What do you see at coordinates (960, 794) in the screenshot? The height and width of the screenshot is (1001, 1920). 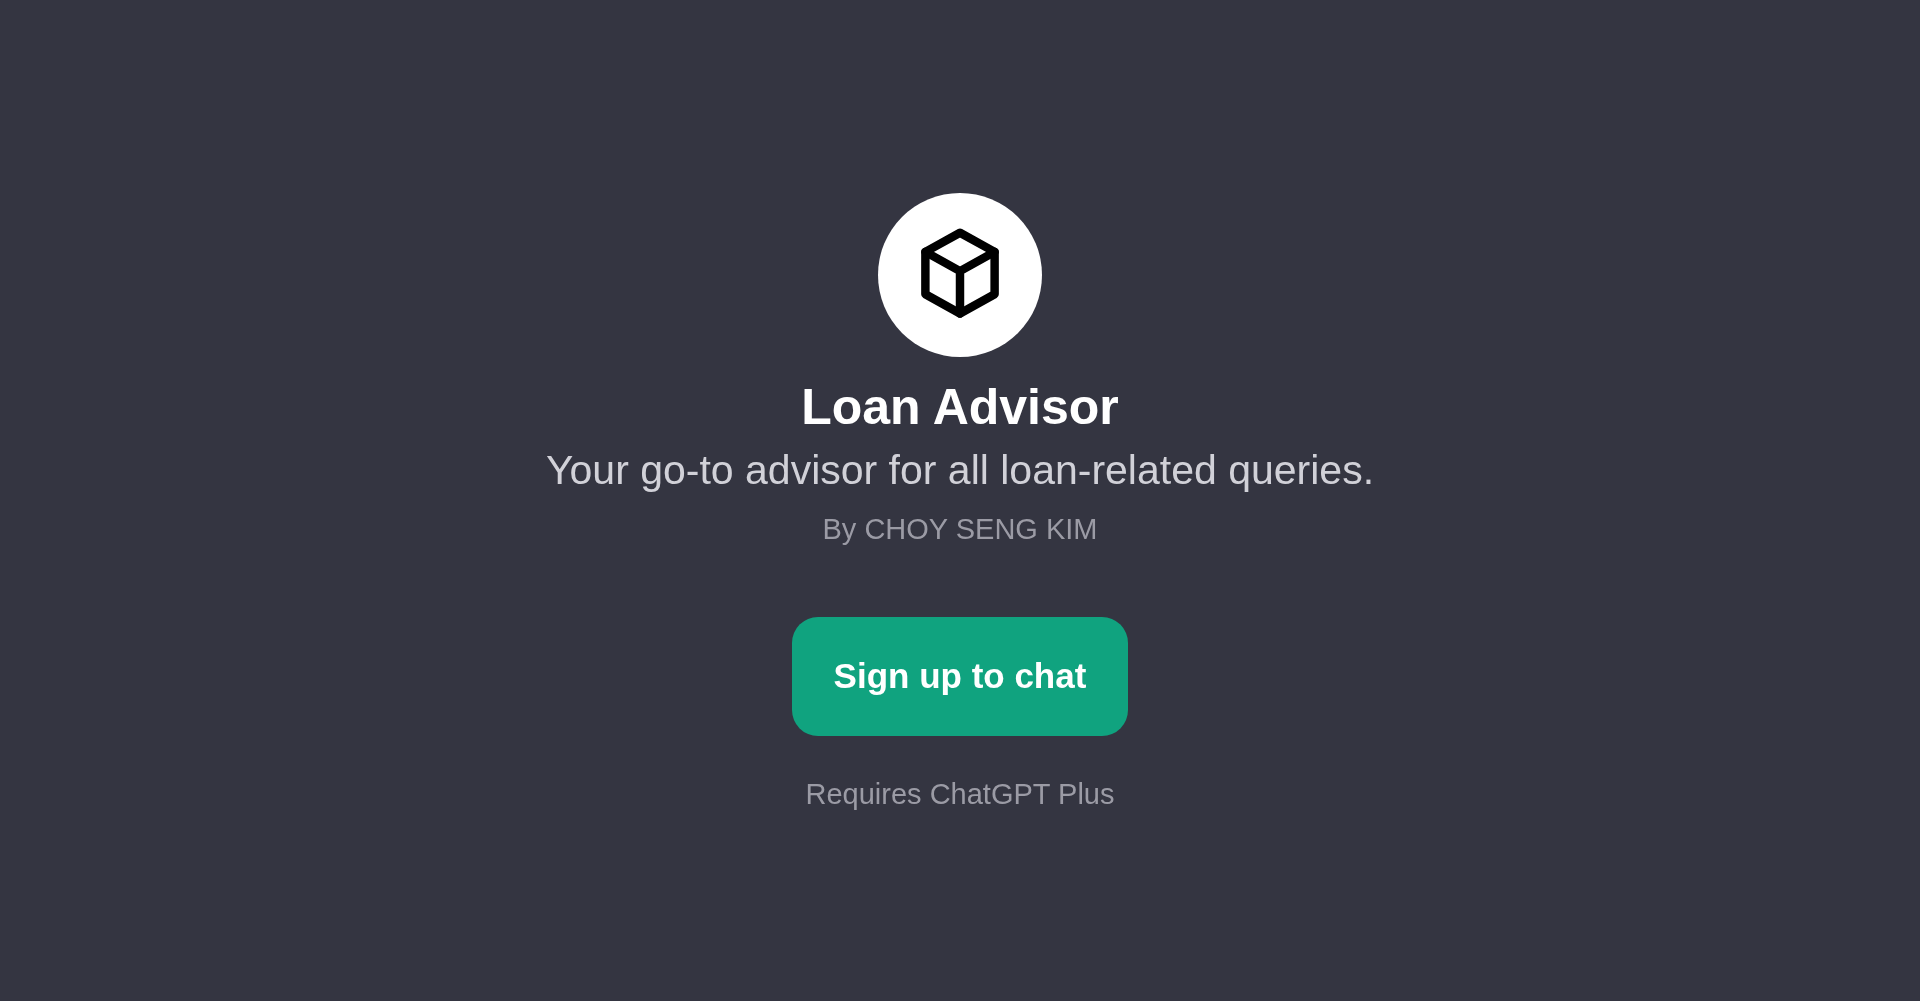 I see `requirement-note: Requires ChatGPT Plus` at bounding box center [960, 794].